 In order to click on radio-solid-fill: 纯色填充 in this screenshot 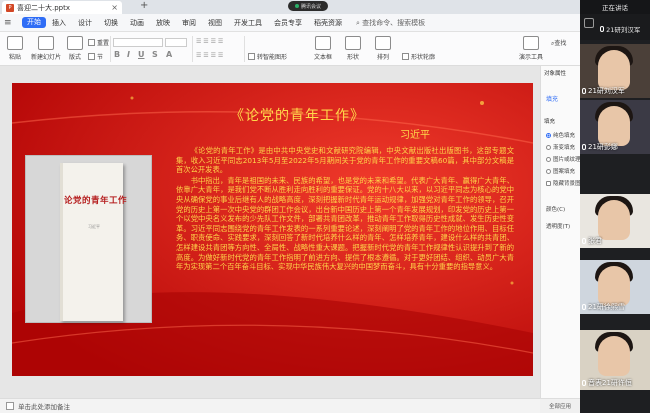, I will do `click(560, 135)`.